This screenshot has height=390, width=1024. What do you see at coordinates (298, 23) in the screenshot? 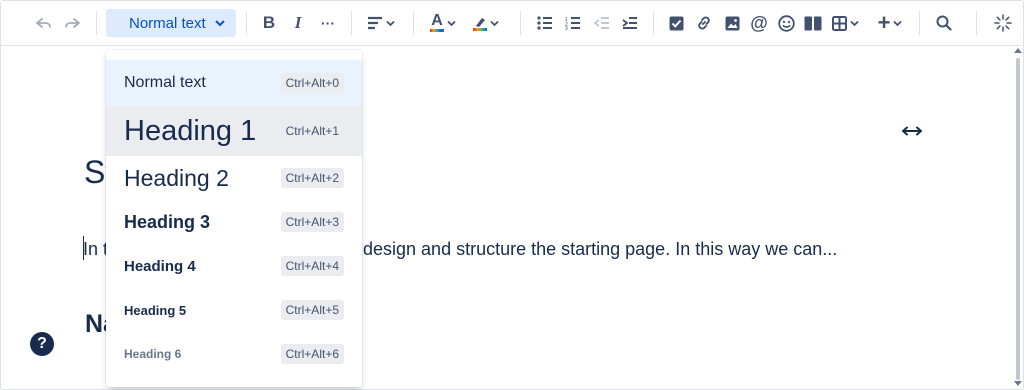
I see `italic-button: I` at bounding box center [298, 23].